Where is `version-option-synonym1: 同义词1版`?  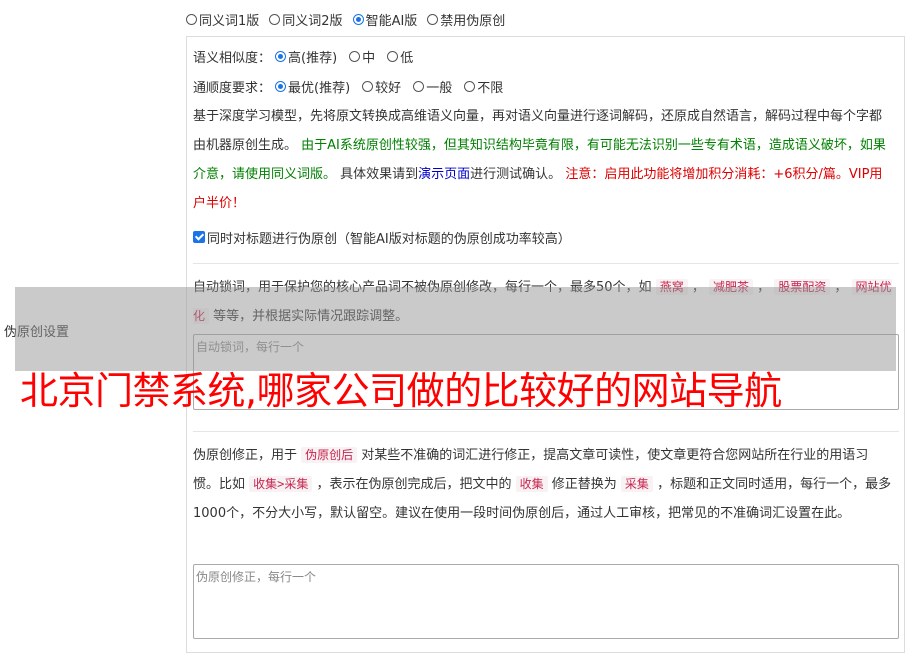 version-option-synonym1: 同义词1版 is located at coordinates (222, 19).